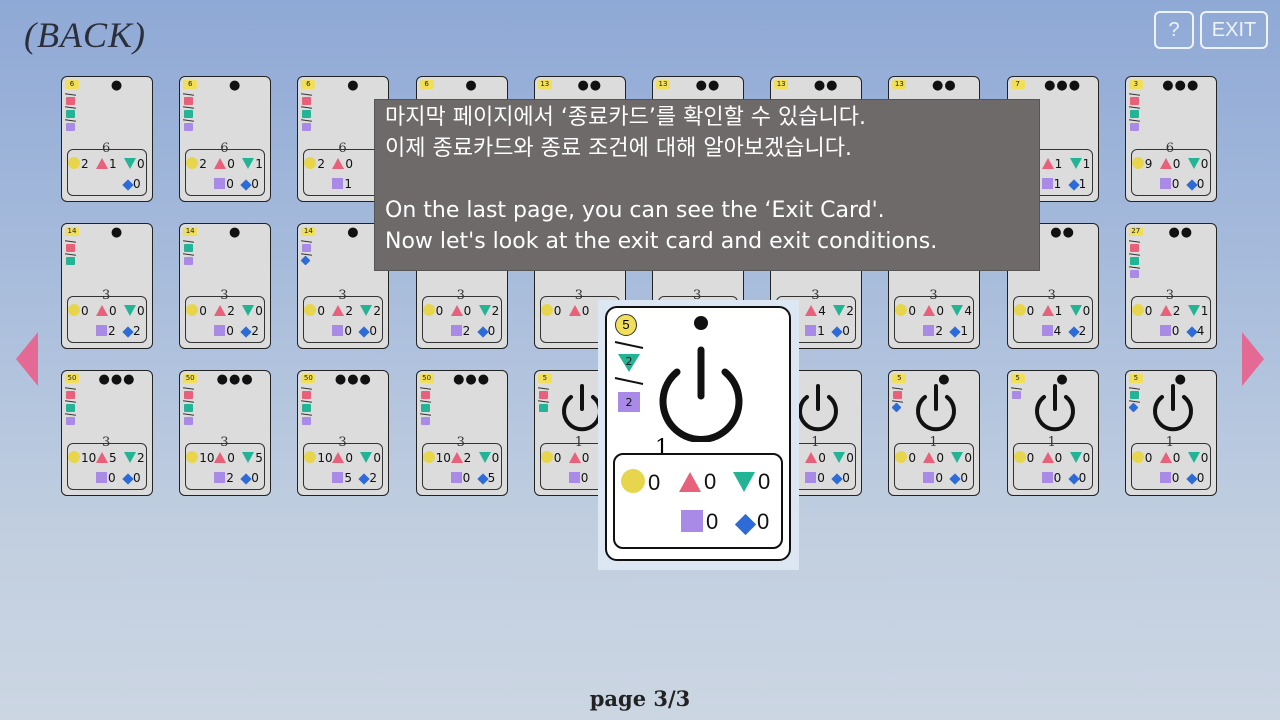 This screenshot has height=720, width=1280. I want to click on card: 14 ● 3 0 0 0 2 2, so click(107, 286).